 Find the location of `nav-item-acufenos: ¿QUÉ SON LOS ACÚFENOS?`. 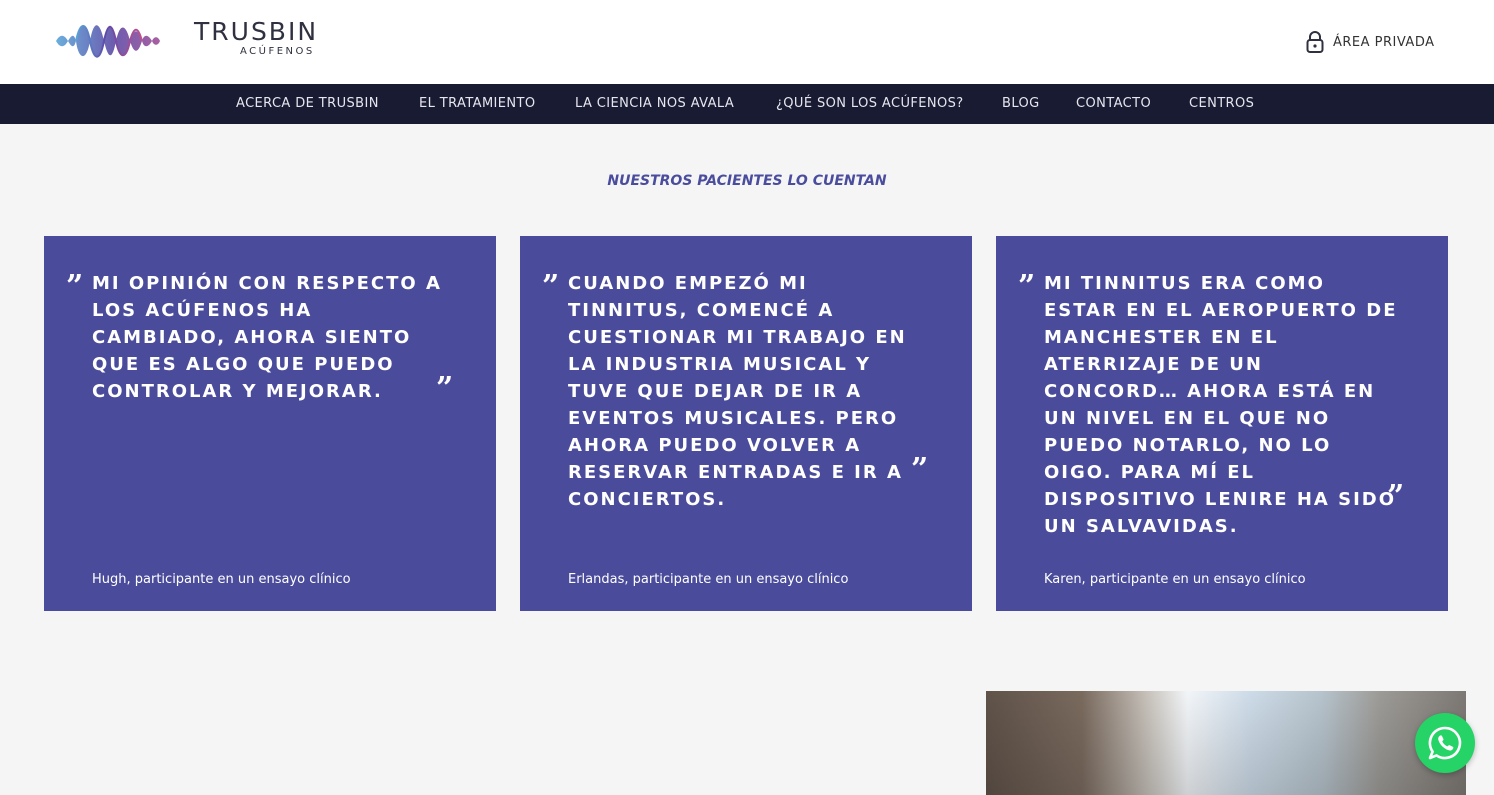

nav-item-acufenos: ¿QUÉ SON LOS ACÚFENOS? is located at coordinates (870, 104).